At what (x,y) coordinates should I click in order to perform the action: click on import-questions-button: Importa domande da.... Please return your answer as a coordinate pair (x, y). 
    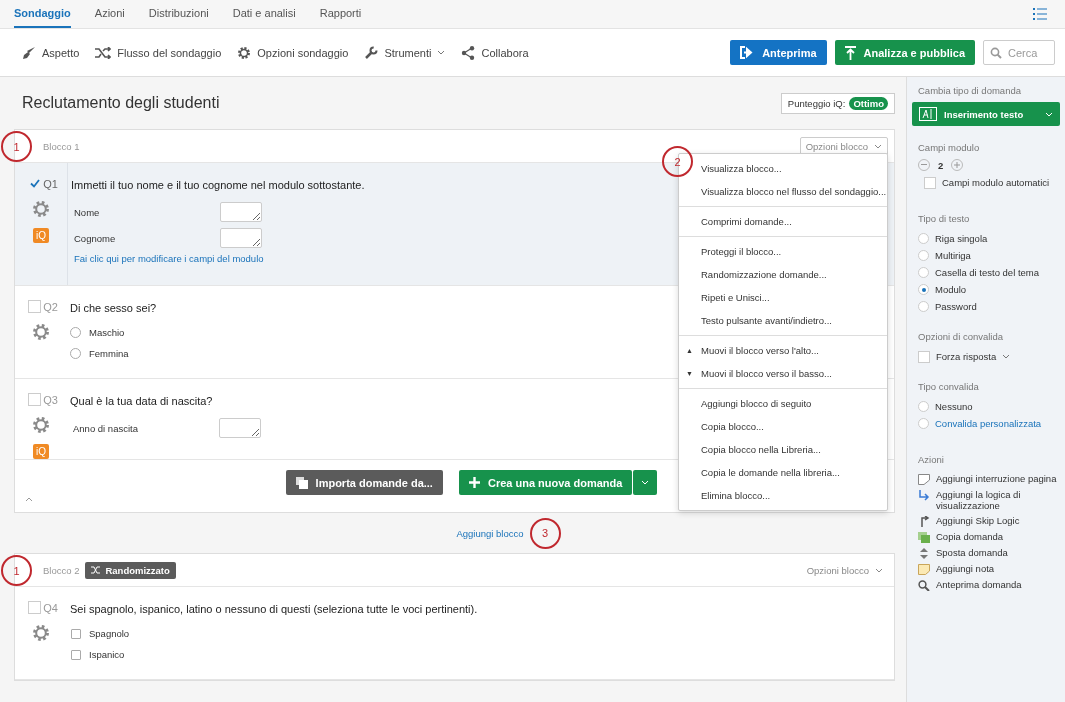
    Looking at the image, I should click on (364, 482).